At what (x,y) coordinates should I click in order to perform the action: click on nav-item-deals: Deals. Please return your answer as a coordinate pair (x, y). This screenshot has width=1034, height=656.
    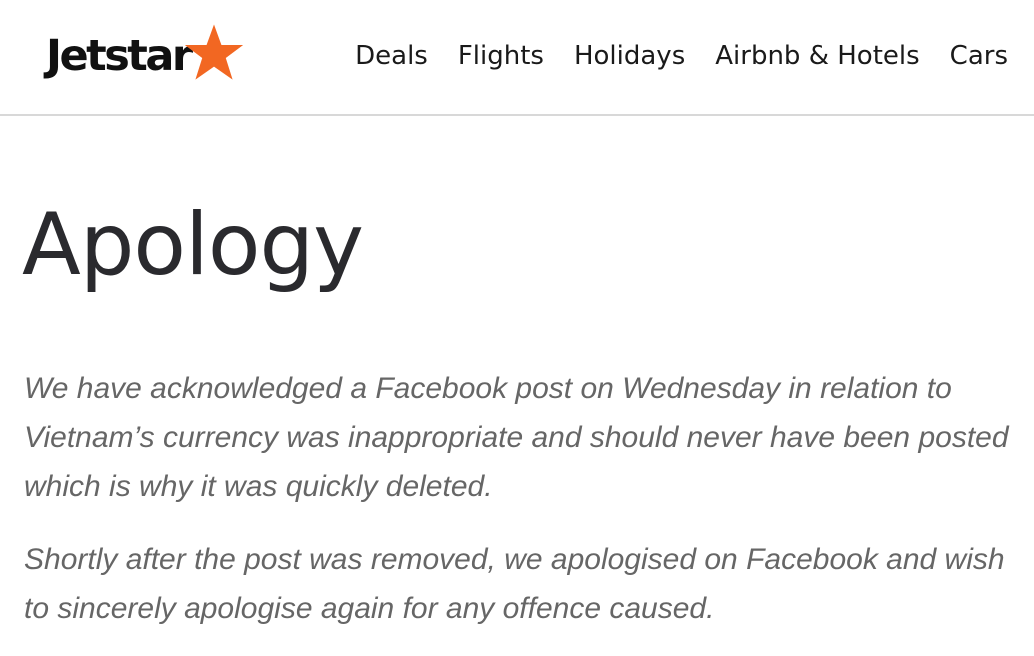
    Looking at the image, I should click on (391, 56).